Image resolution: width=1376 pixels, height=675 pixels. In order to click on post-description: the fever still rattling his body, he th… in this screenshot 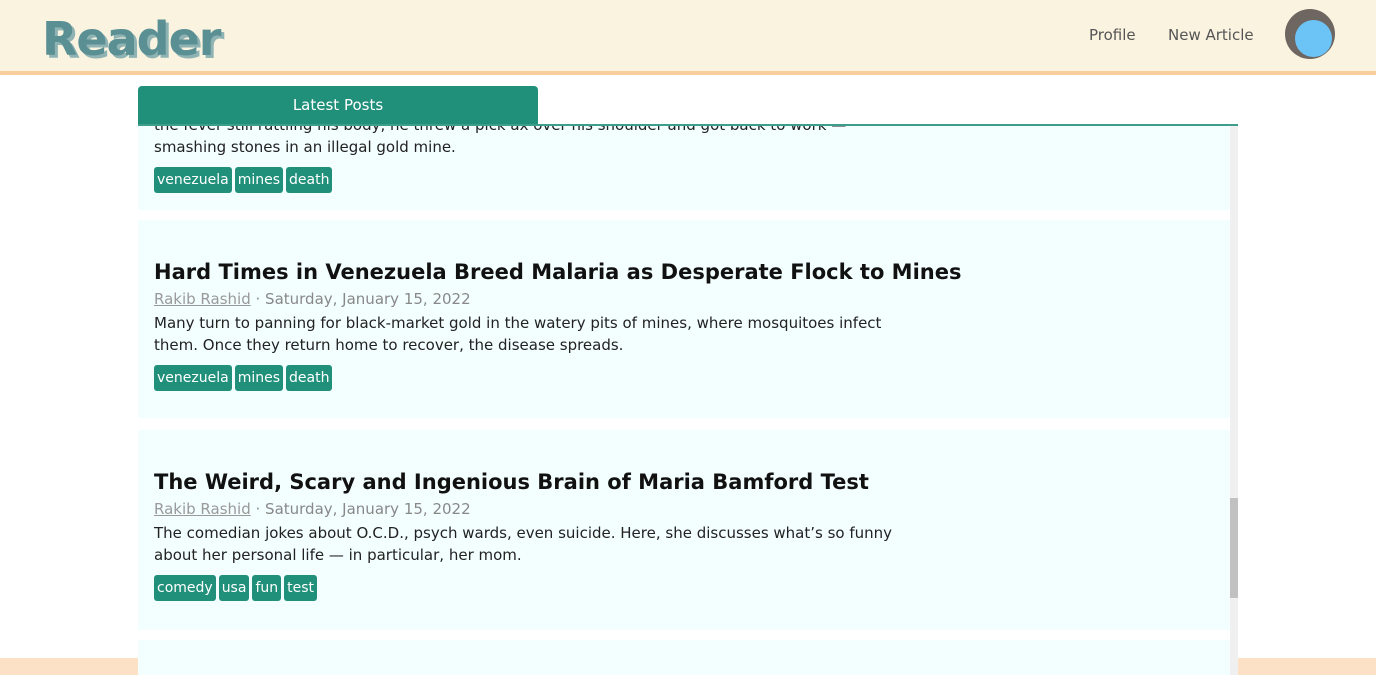, I will do `click(500, 141)`.